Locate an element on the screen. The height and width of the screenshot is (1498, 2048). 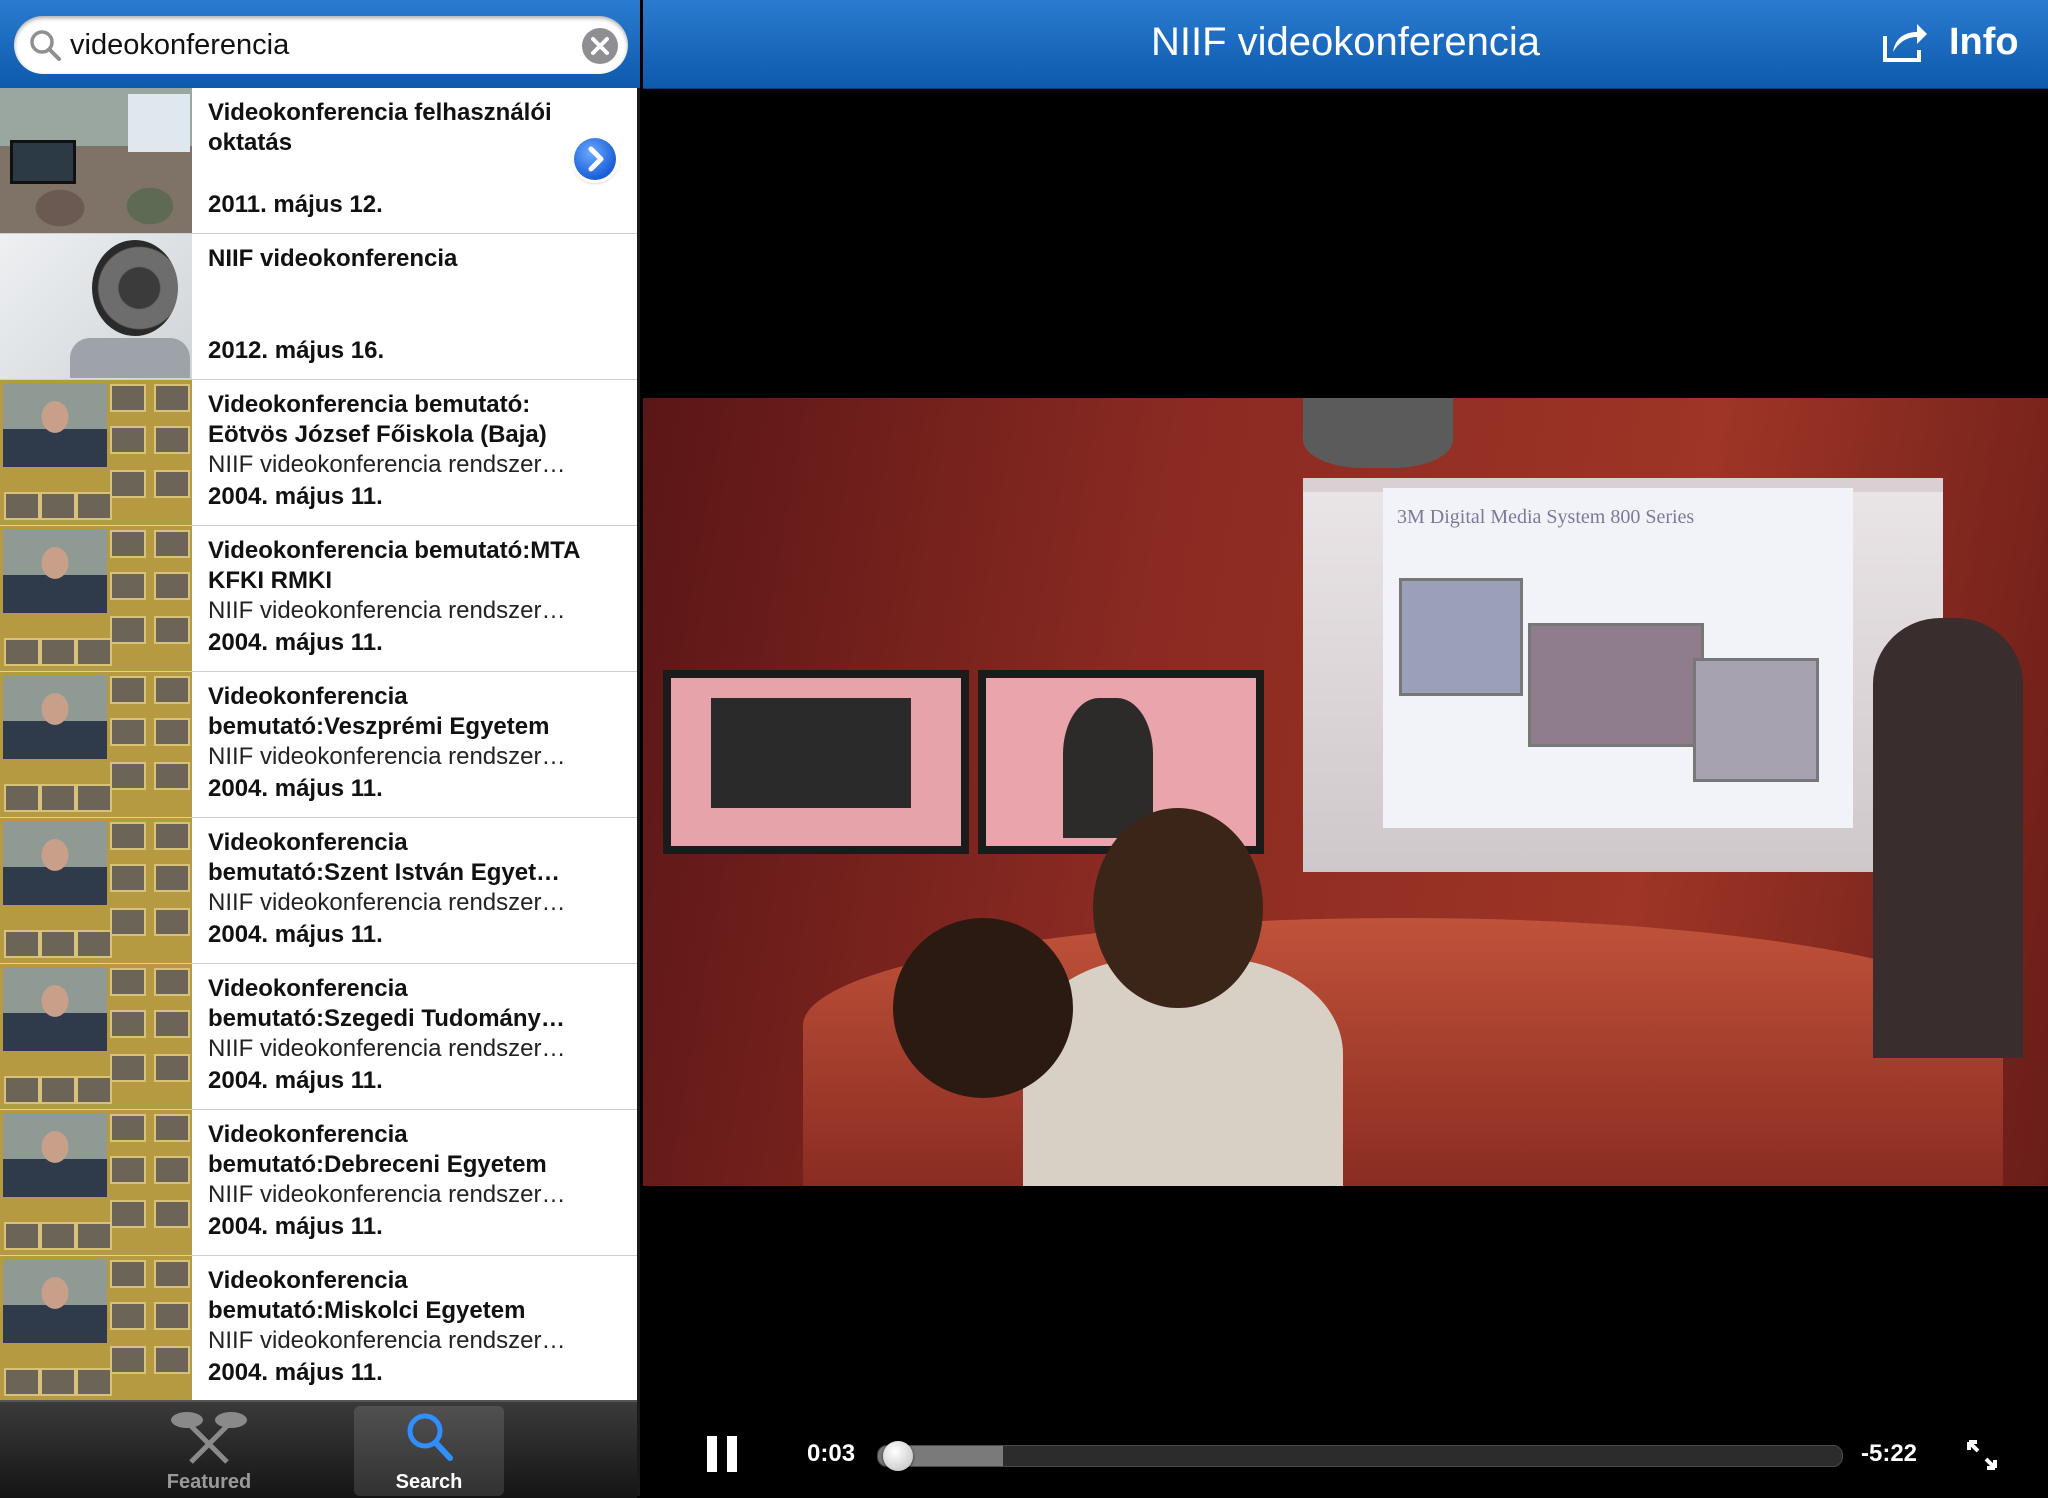
clear-icon is located at coordinates (600, 46).